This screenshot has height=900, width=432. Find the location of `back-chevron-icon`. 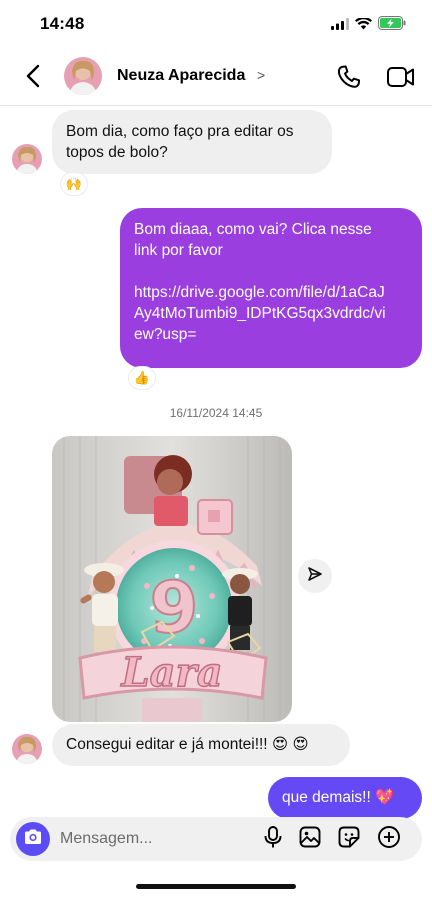

back-chevron-icon is located at coordinates (33, 78).